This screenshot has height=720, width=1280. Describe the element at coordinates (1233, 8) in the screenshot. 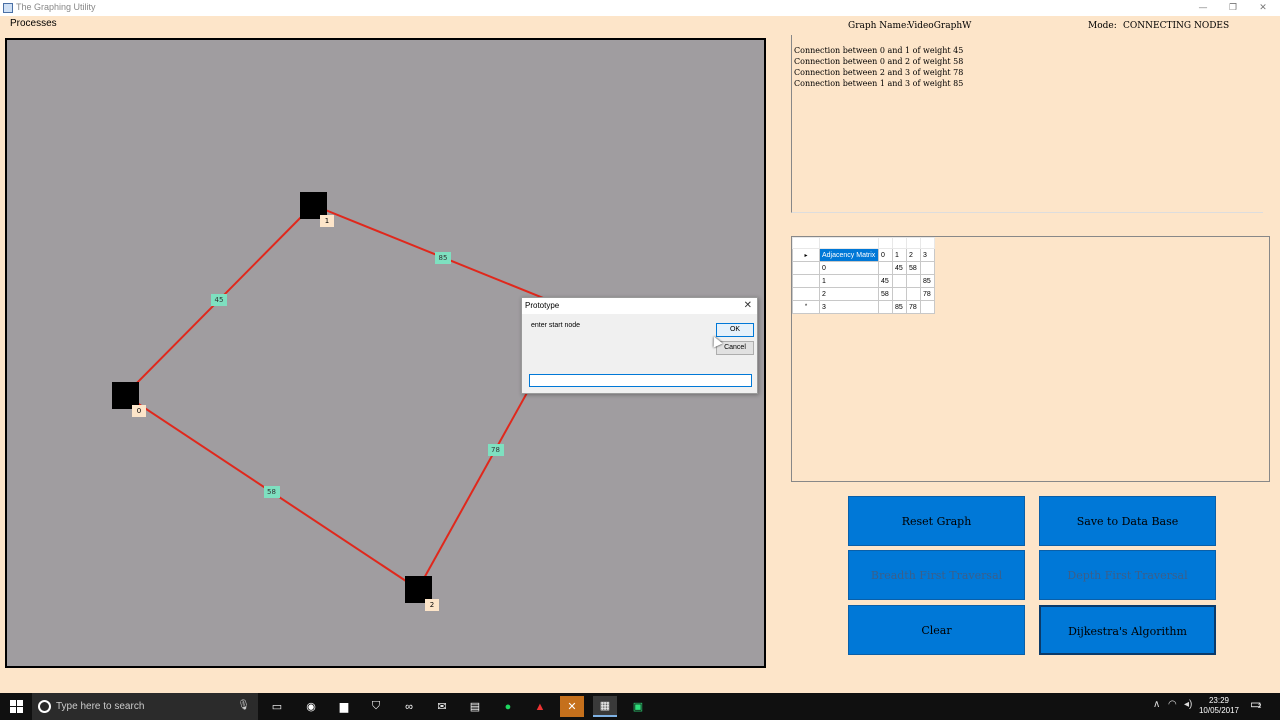

I see `restore-icon: ❐` at that location.